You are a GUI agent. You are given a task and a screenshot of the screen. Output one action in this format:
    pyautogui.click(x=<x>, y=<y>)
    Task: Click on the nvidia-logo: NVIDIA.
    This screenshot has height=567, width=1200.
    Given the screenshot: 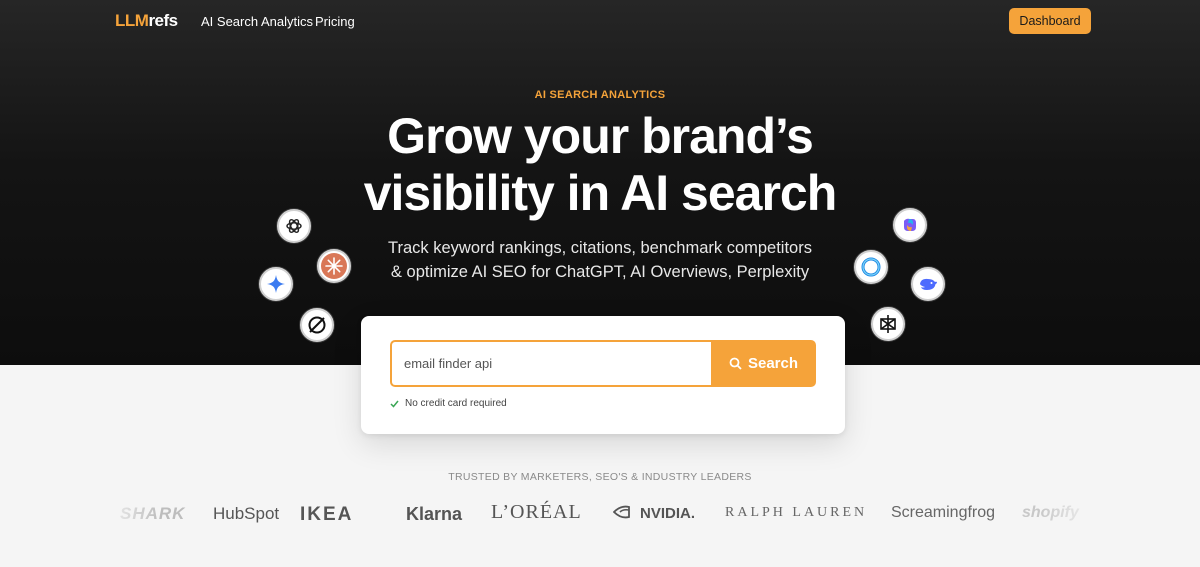 What is the action you would take?
    pyautogui.click(x=668, y=513)
    